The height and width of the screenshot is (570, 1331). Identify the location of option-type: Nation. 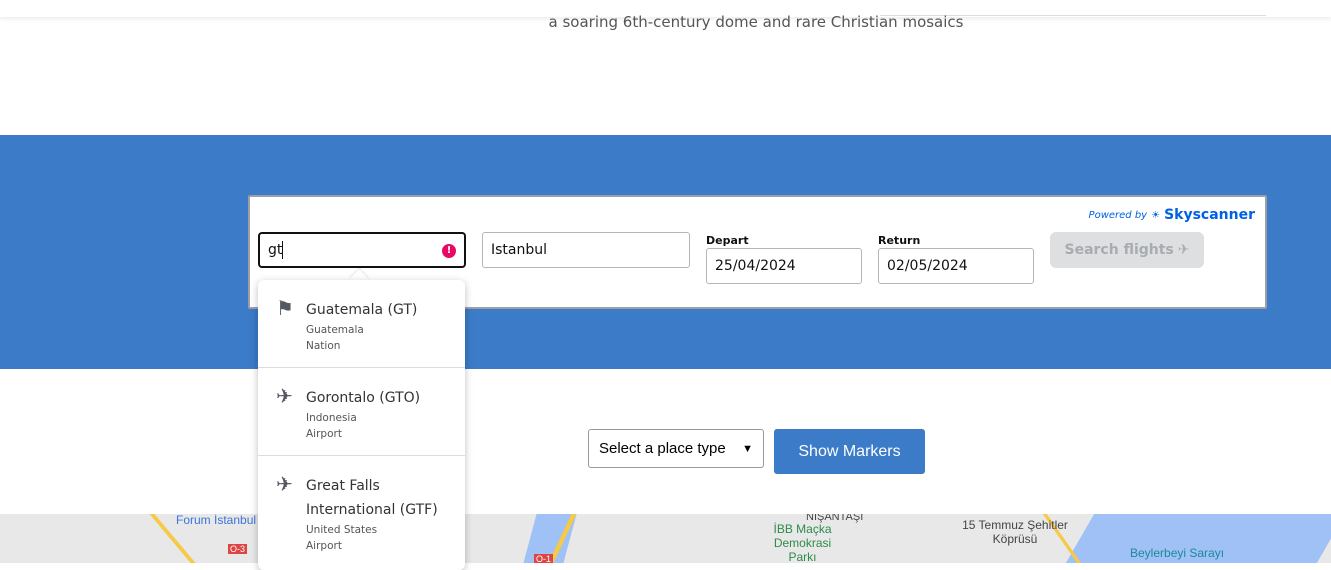
(323, 346).